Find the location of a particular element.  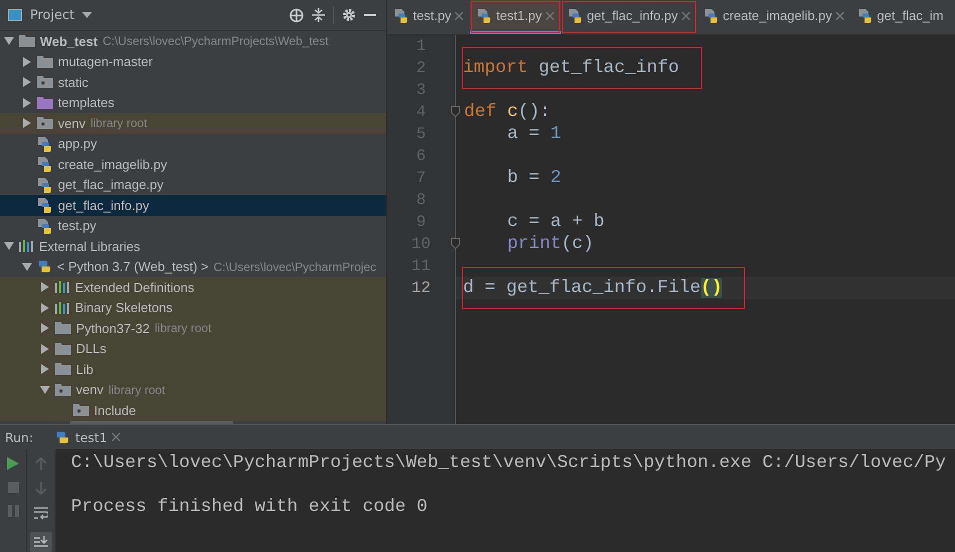

wrap-icon is located at coordinates (41, 513).